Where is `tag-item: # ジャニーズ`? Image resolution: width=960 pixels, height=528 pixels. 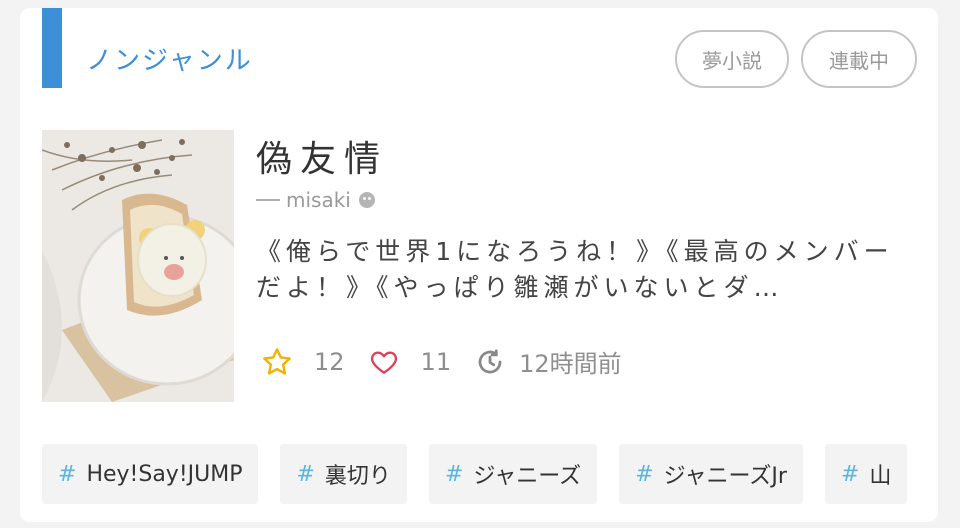 tag-item: # ジャニーズ is located at coordinates (513, 474).